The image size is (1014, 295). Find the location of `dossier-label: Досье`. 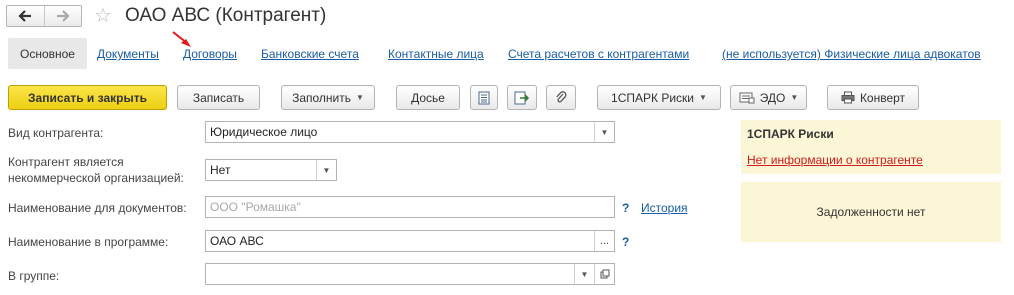

dossier-label: Досье is located at coordinates (428, 97).